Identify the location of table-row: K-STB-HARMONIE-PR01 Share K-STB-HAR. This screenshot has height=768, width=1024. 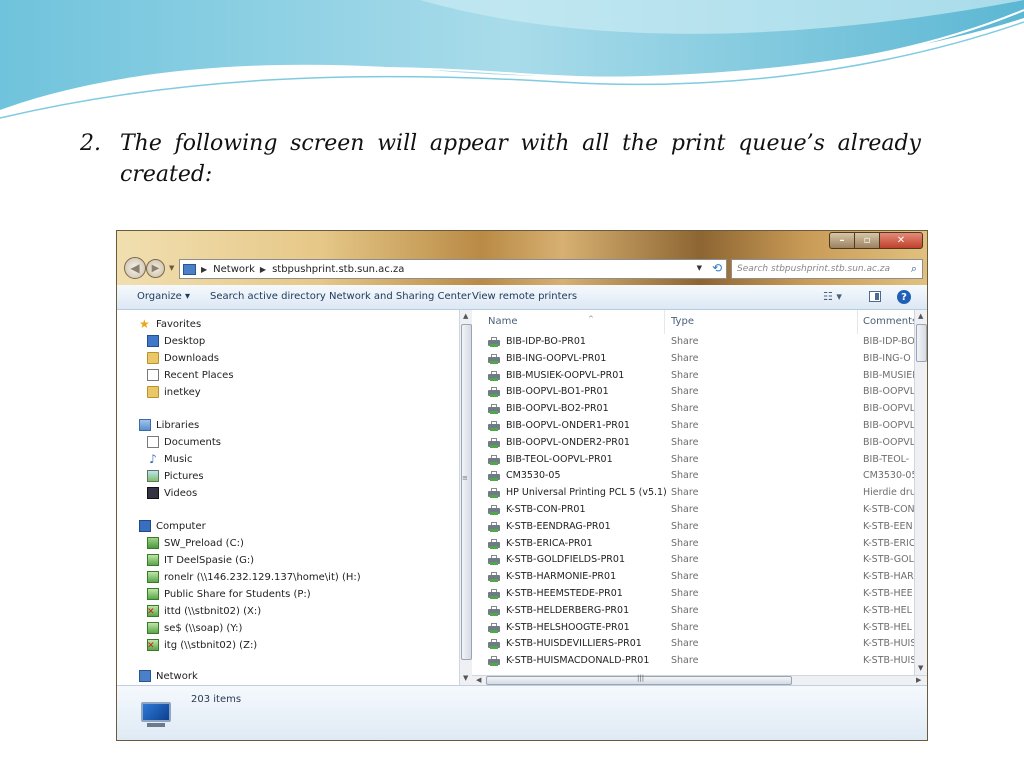
(693, 577).